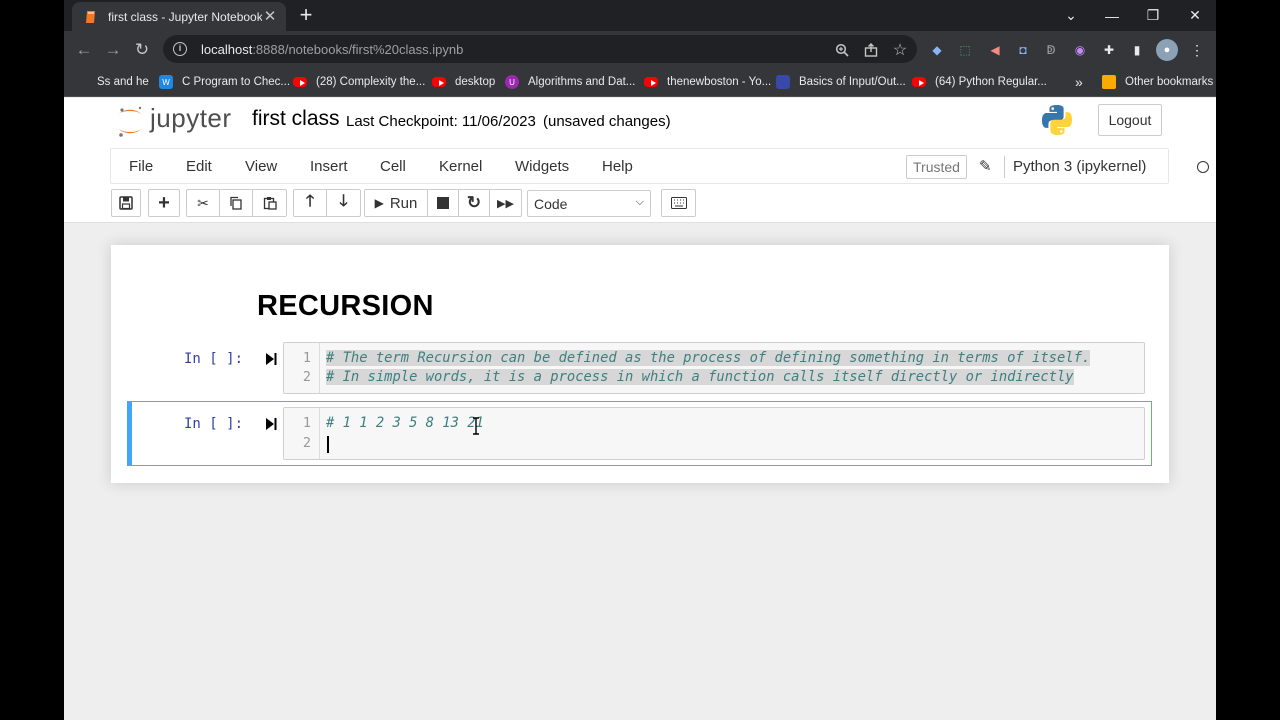 The height and width of the screenshot is (720, 1280). I want to click on stop-icon, so click(443, 203).